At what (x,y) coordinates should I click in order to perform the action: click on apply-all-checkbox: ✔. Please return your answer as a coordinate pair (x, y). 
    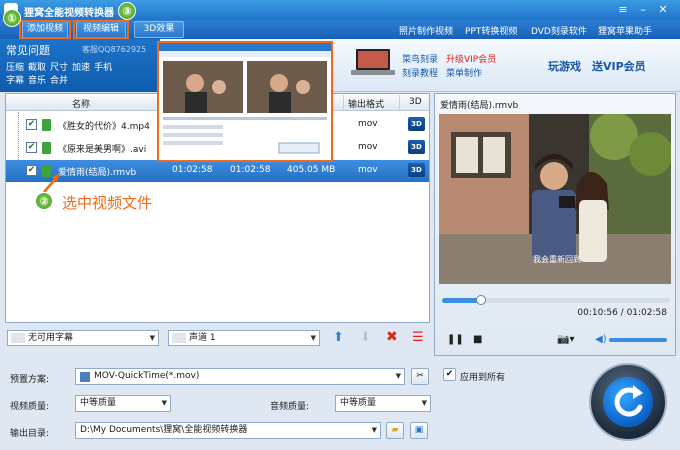
    Looking at the image, I should click on (449, 374).